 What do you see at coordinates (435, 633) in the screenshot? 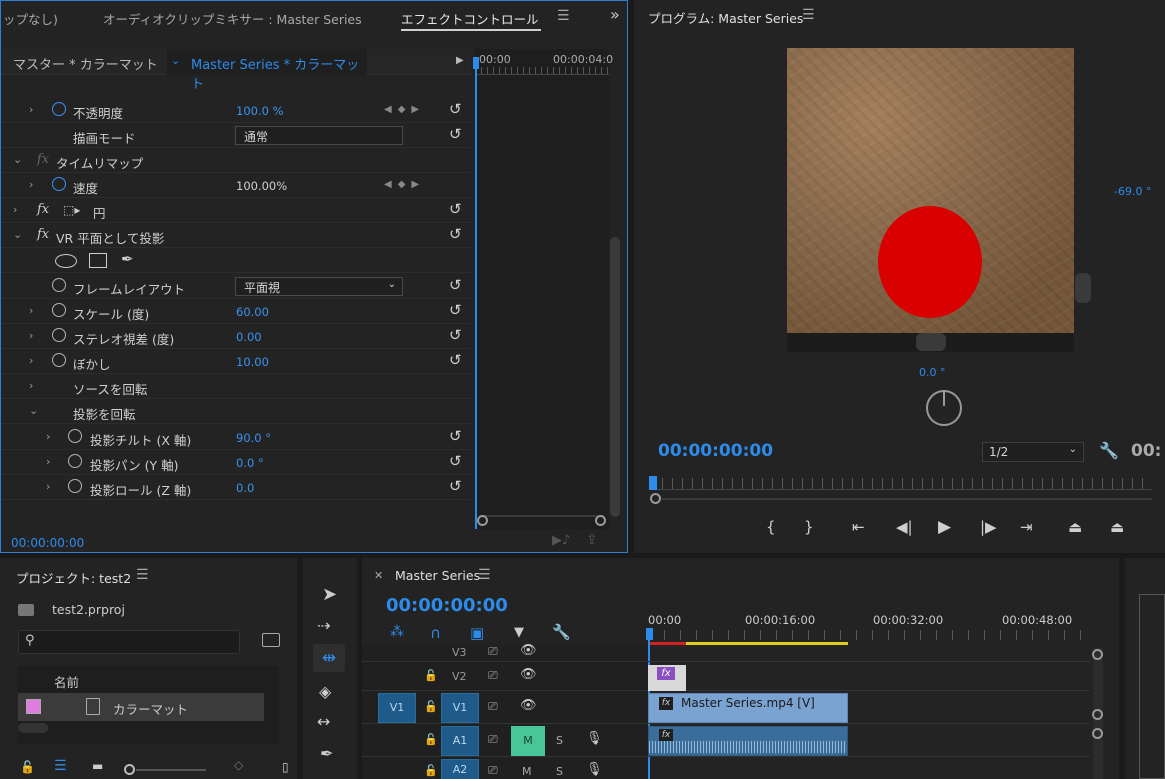
I see `snap-magnet-icon: ∩` at bounding box center [435, 633].